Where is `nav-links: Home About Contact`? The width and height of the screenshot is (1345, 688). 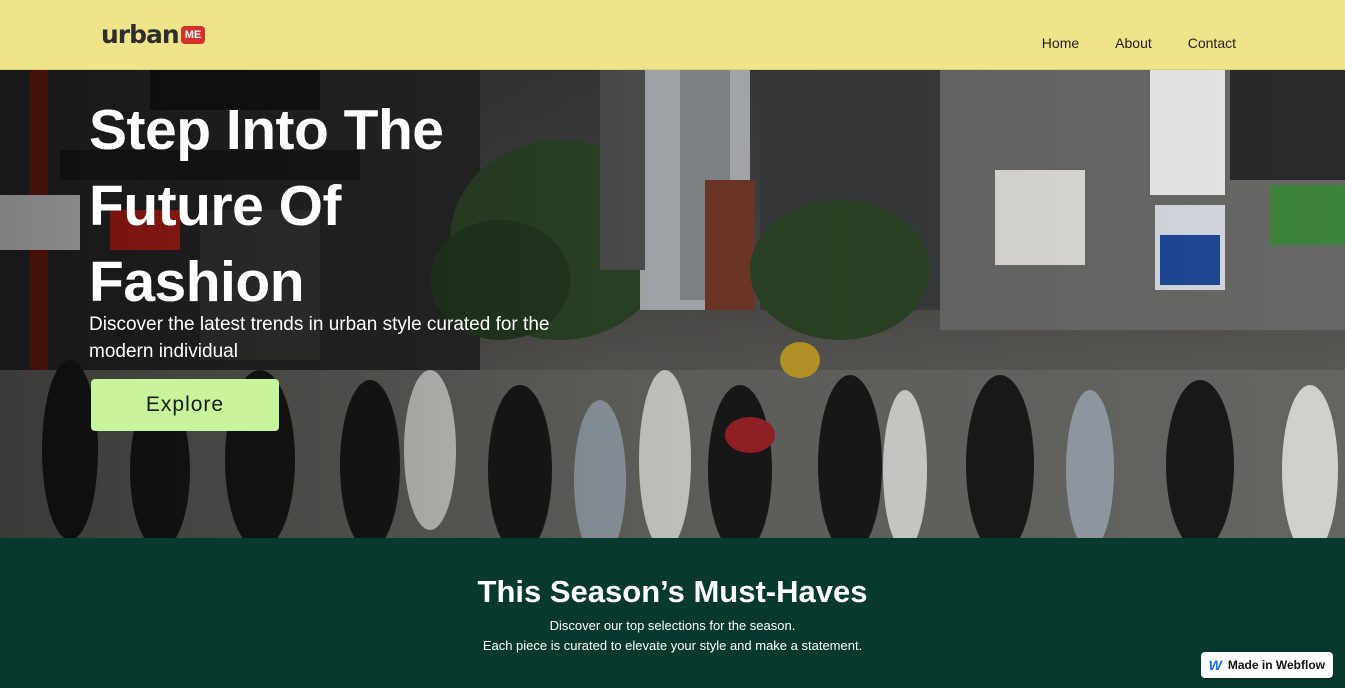 nav-links: Home About Contact is located at coordinates (1139, 43).